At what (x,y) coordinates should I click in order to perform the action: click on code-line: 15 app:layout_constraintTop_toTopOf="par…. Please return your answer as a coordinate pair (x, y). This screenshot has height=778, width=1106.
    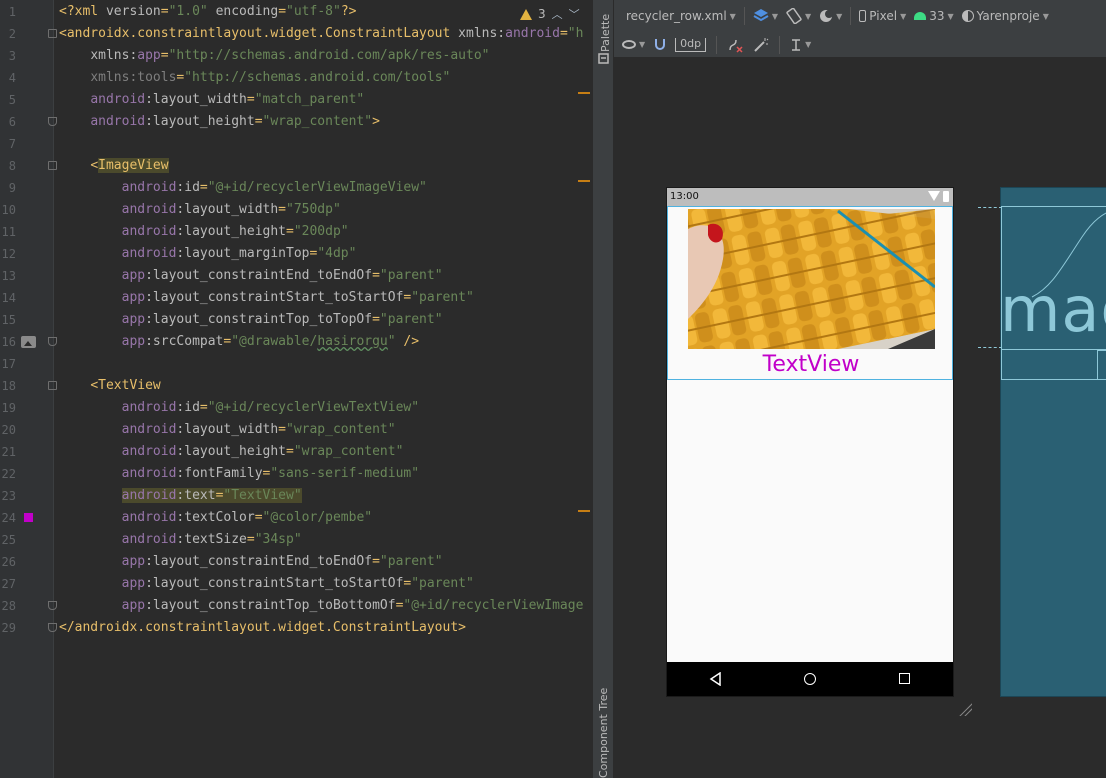
    Looking at the image, I should click on (296, 320).